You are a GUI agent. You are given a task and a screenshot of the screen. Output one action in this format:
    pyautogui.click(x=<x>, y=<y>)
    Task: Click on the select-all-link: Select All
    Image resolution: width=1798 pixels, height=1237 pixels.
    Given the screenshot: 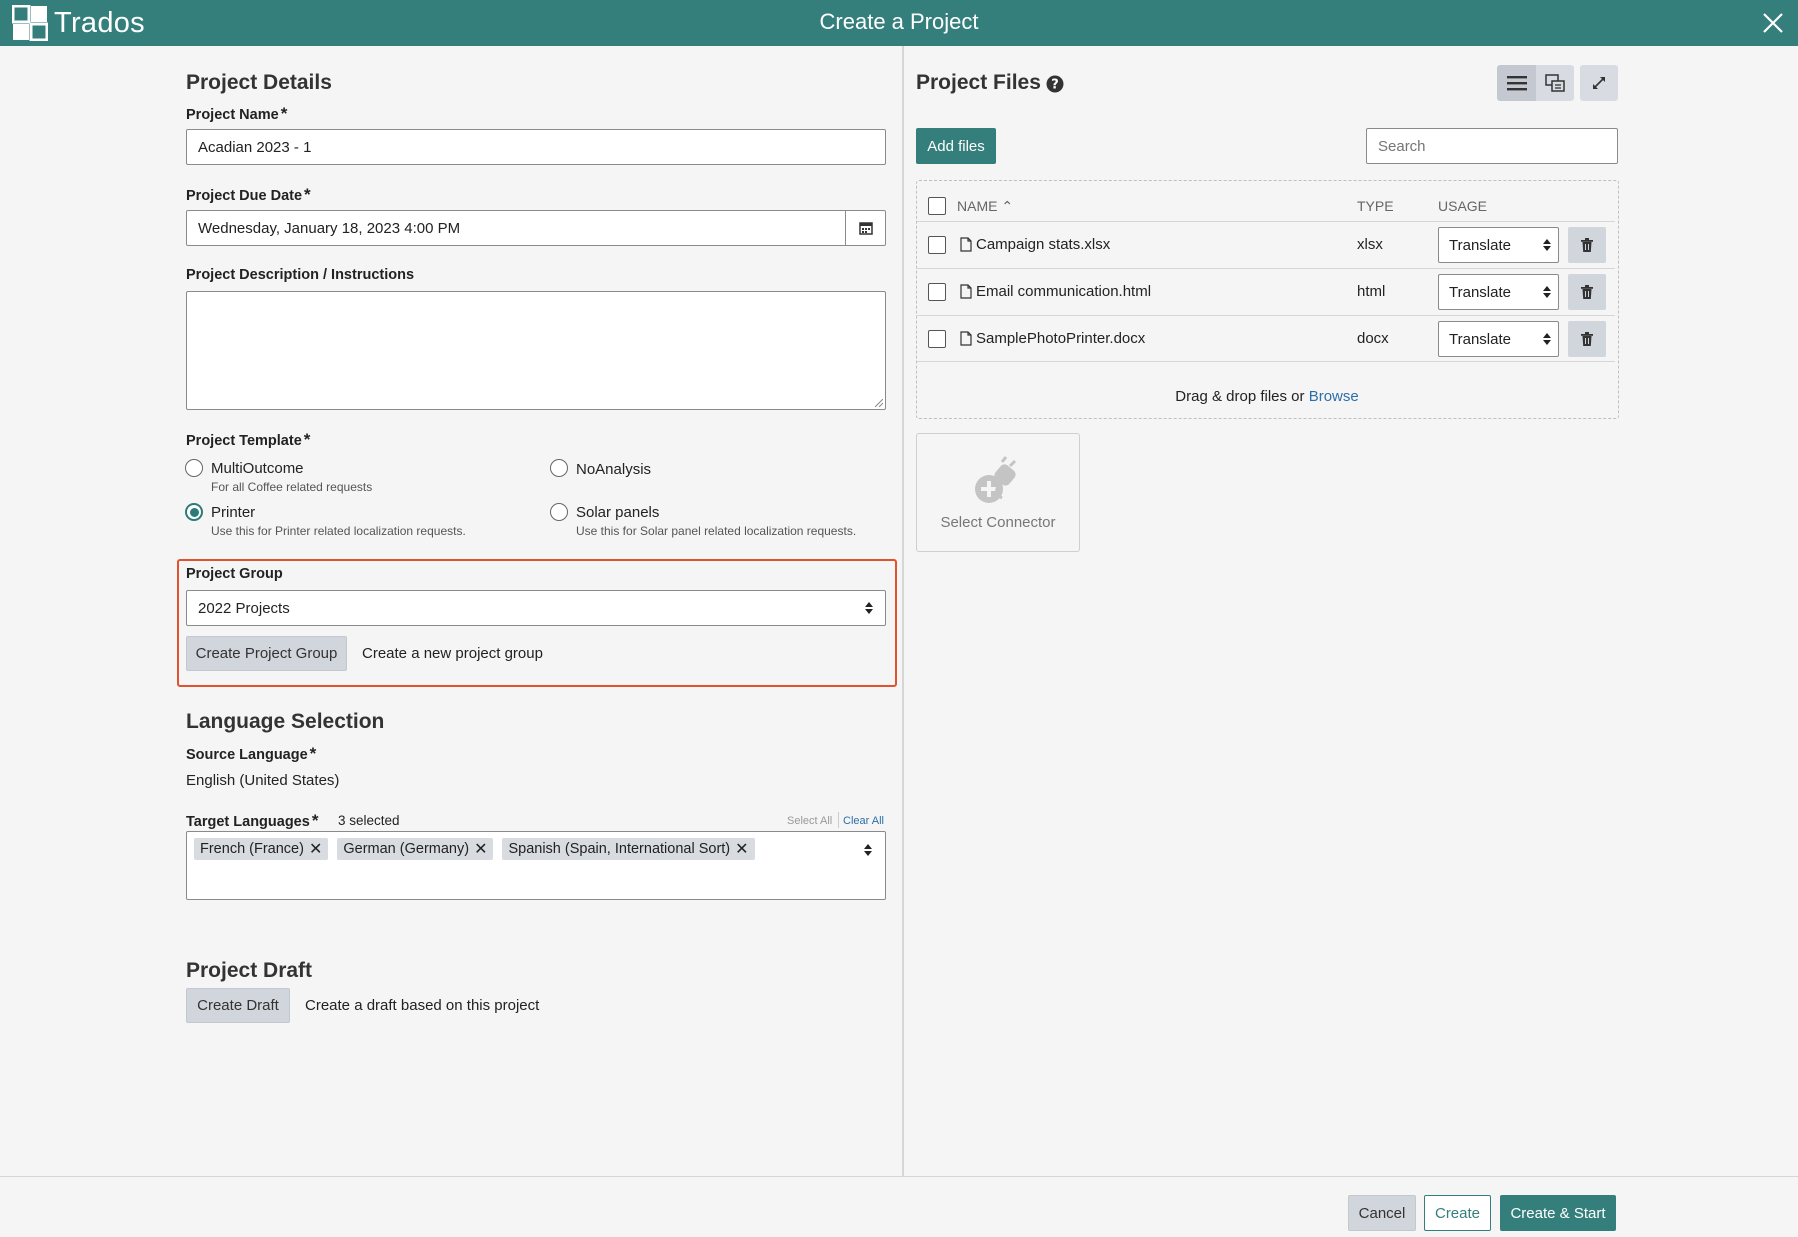 What is the action you would take?
    pyautogui.click(x=809, y=821)
    